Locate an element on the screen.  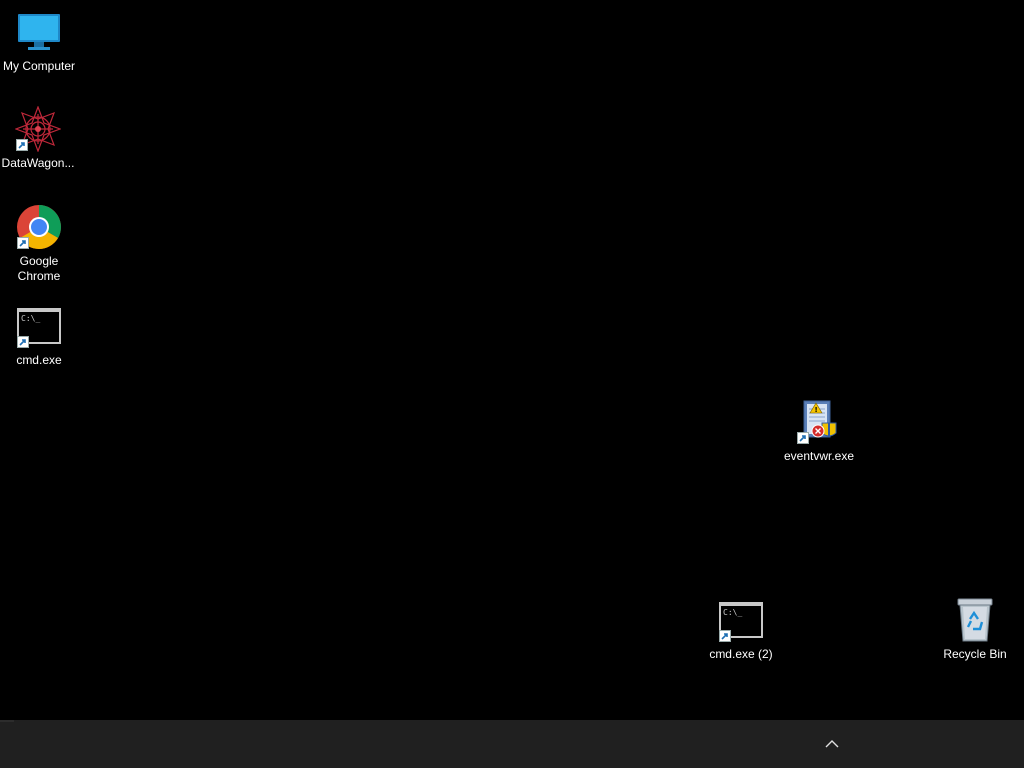
chevron-up-icon is located at coordinates (832, 744).